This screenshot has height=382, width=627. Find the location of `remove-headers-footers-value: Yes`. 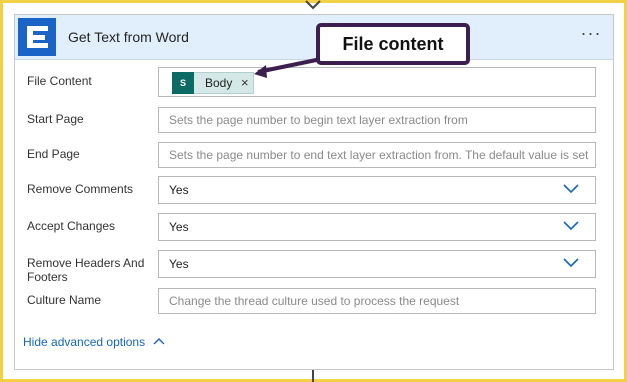

remove-headers-footers-value: Yes is located at coordinates (179, 264).